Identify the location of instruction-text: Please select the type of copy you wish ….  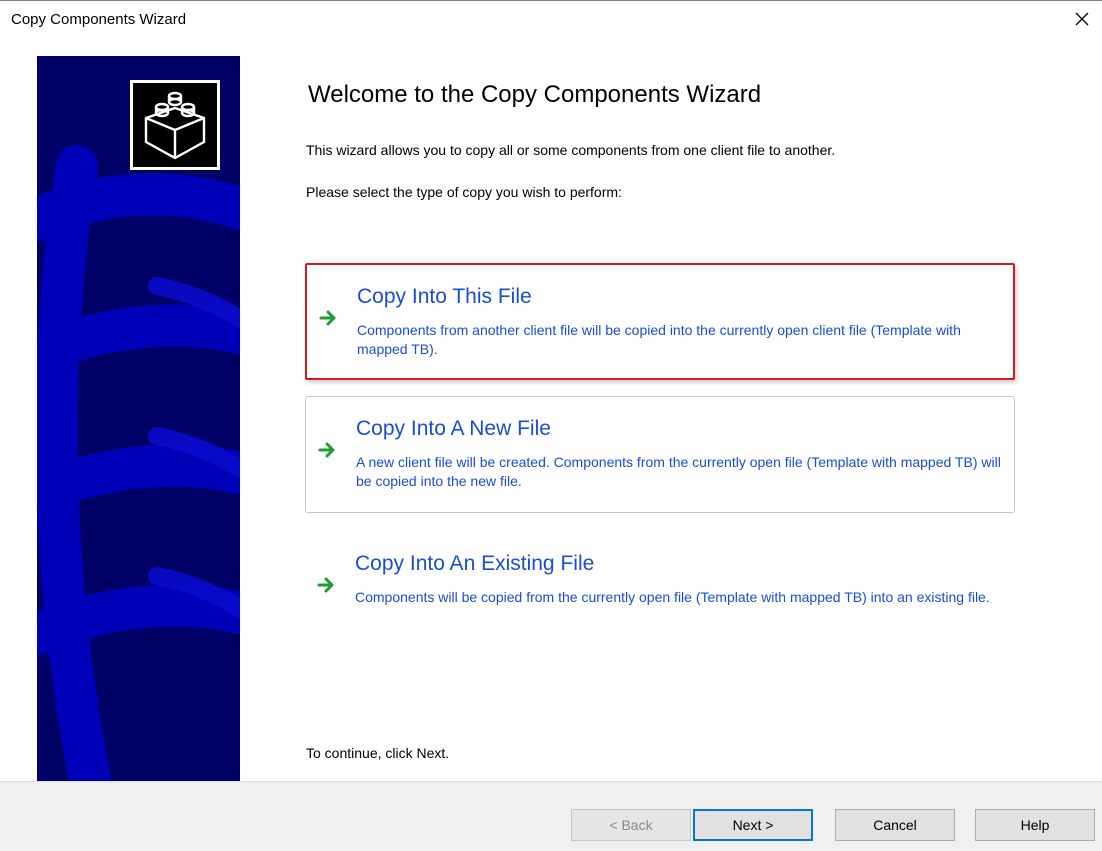
(464, 192).